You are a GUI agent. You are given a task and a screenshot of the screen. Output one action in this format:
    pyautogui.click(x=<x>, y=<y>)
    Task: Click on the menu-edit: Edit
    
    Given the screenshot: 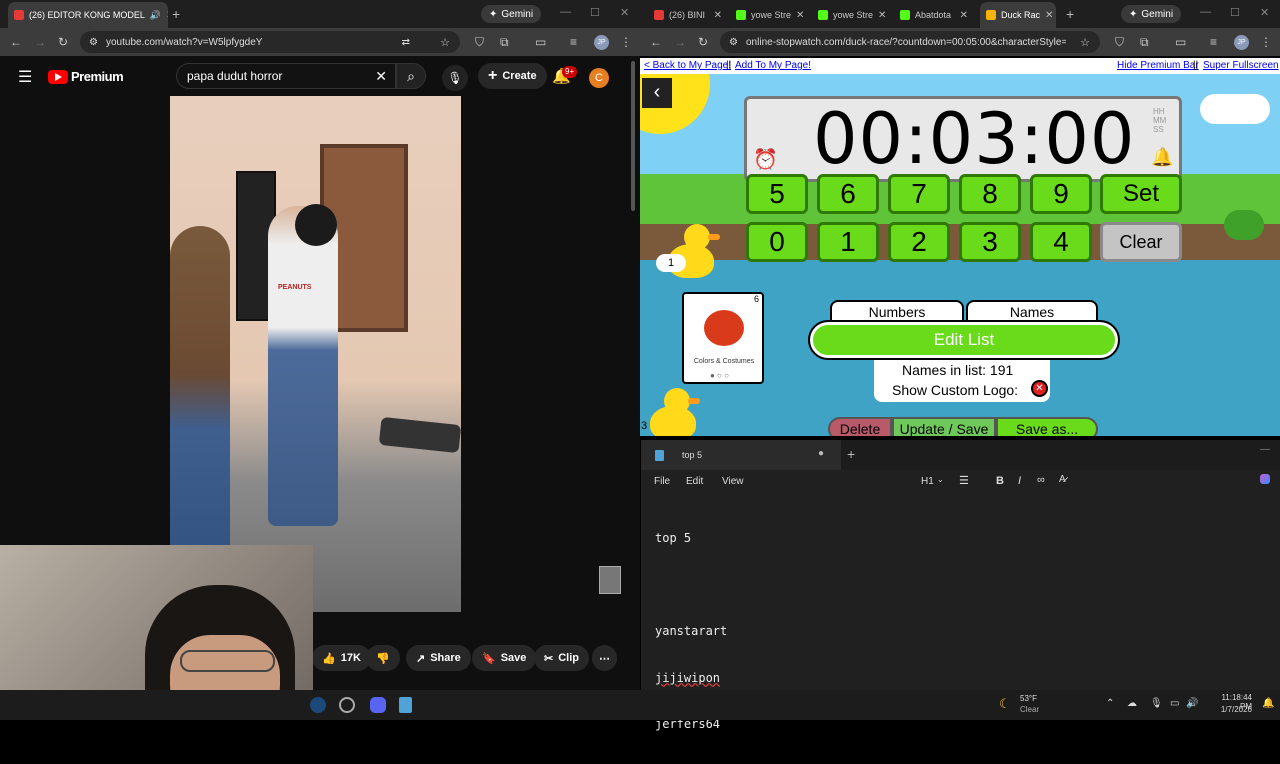 What is the action you would take?
    pyautogui.click(x=694, y=481)
    